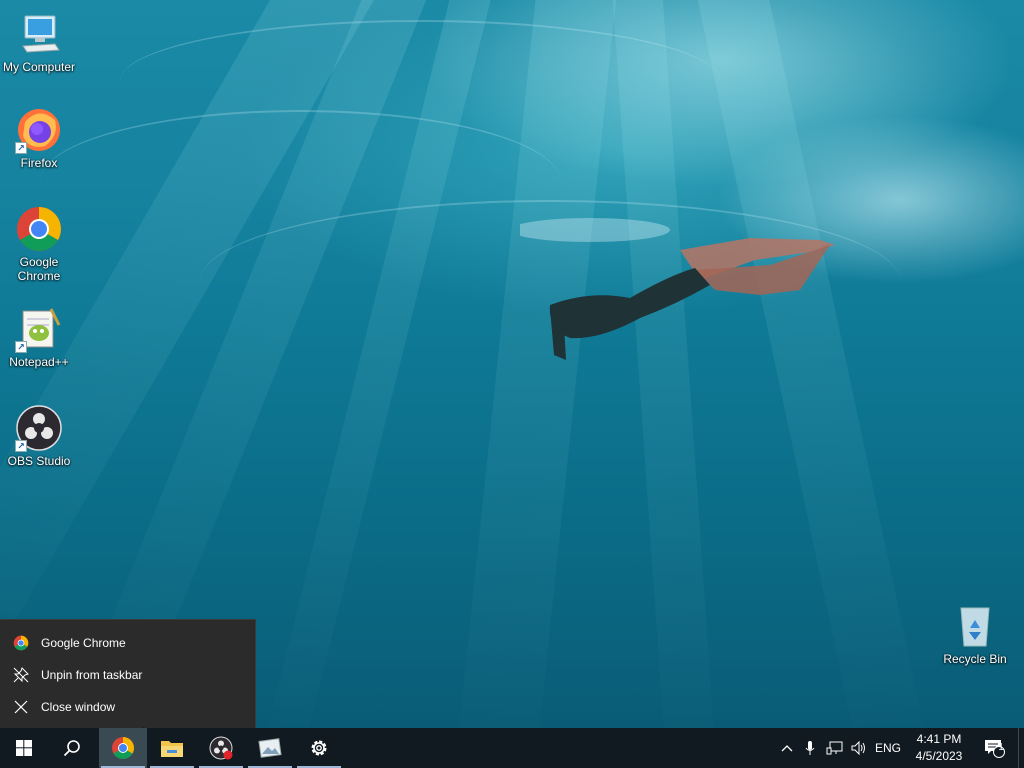 The width and height of the screenshot is (1024, 768). What do you see at coordinates (939, 756) in the screenshot?
I see `clock-date: 4/5/2023` at bounding box center [939, 756].